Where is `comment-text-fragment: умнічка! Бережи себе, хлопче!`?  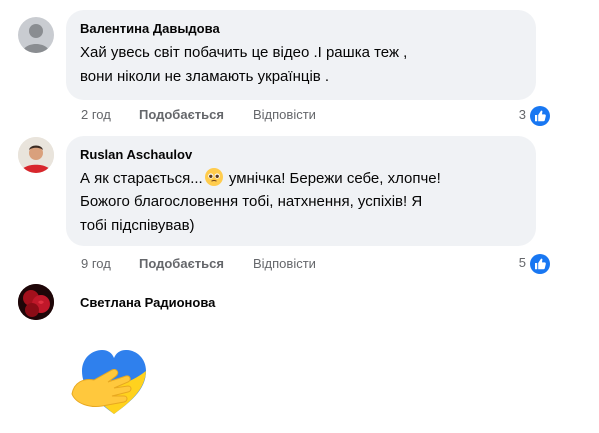 comment-text-fragment: умнічка! Бережи себе, хлопче! is located at coordinates (332, 178).